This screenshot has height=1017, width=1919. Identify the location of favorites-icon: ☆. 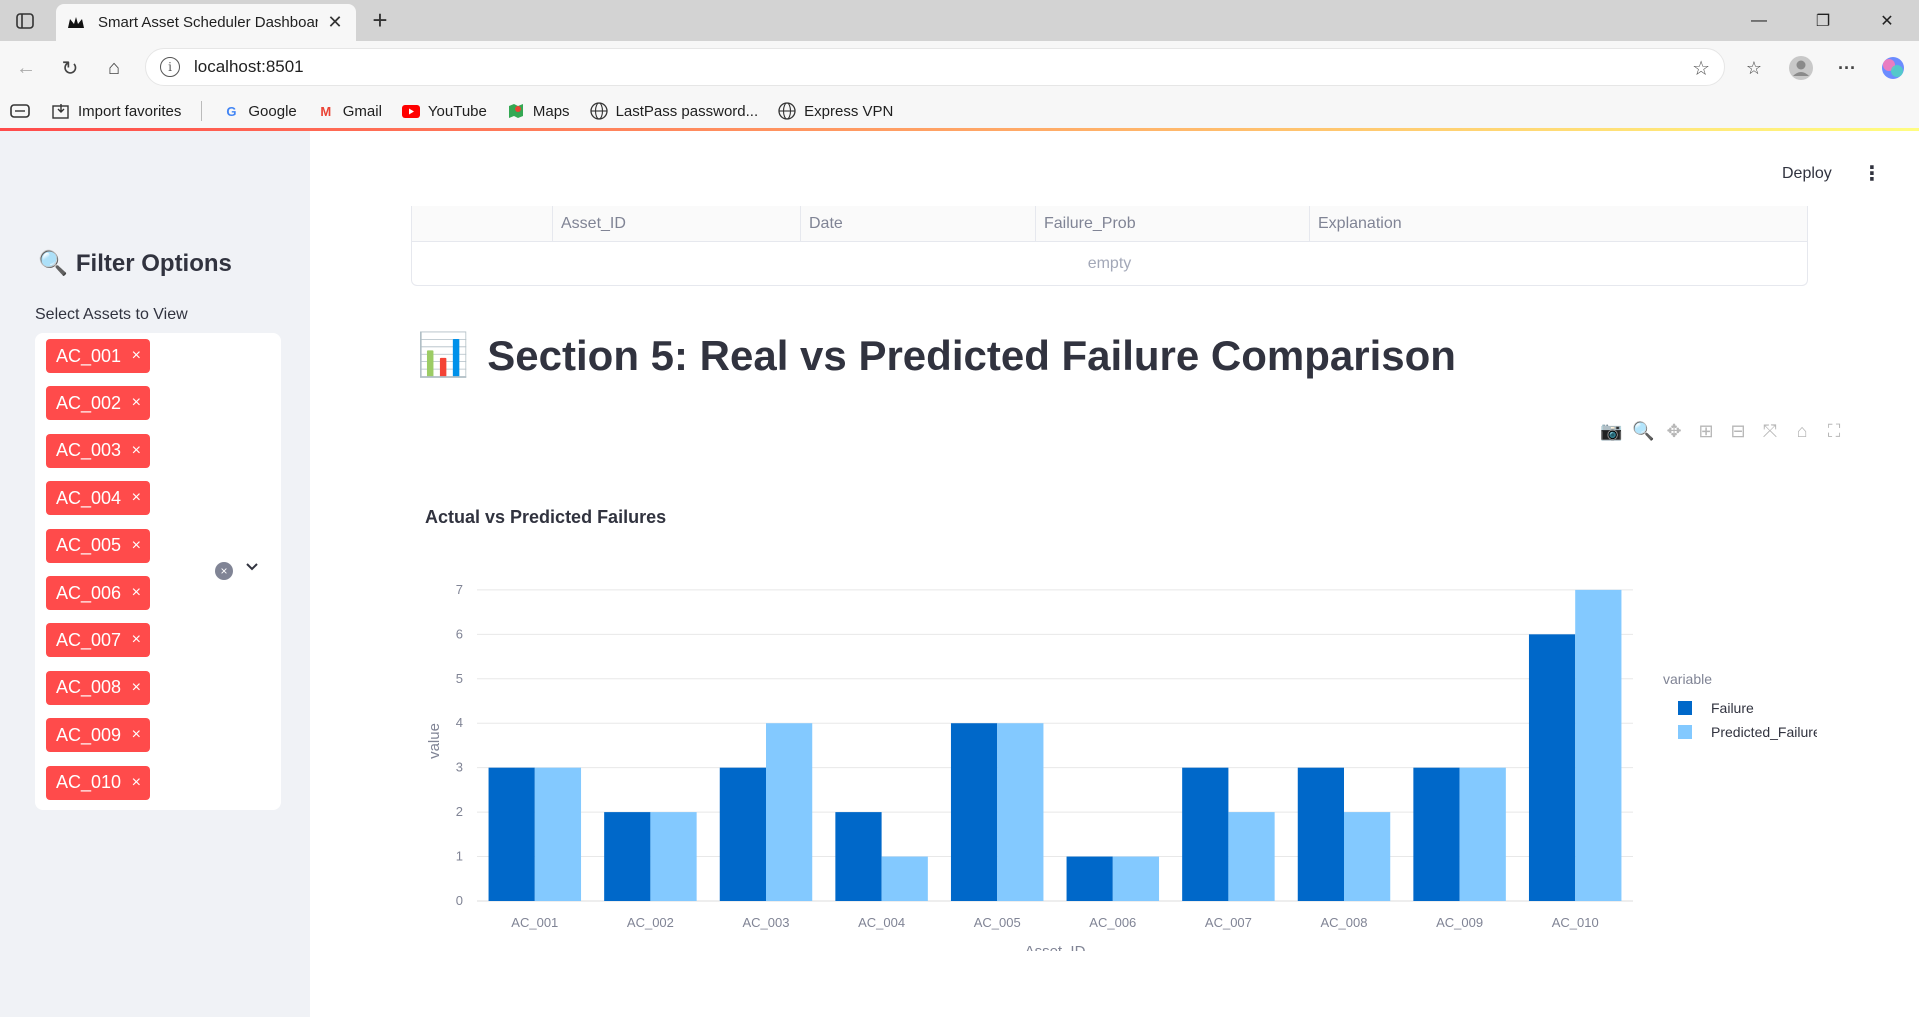
(1754, 68).